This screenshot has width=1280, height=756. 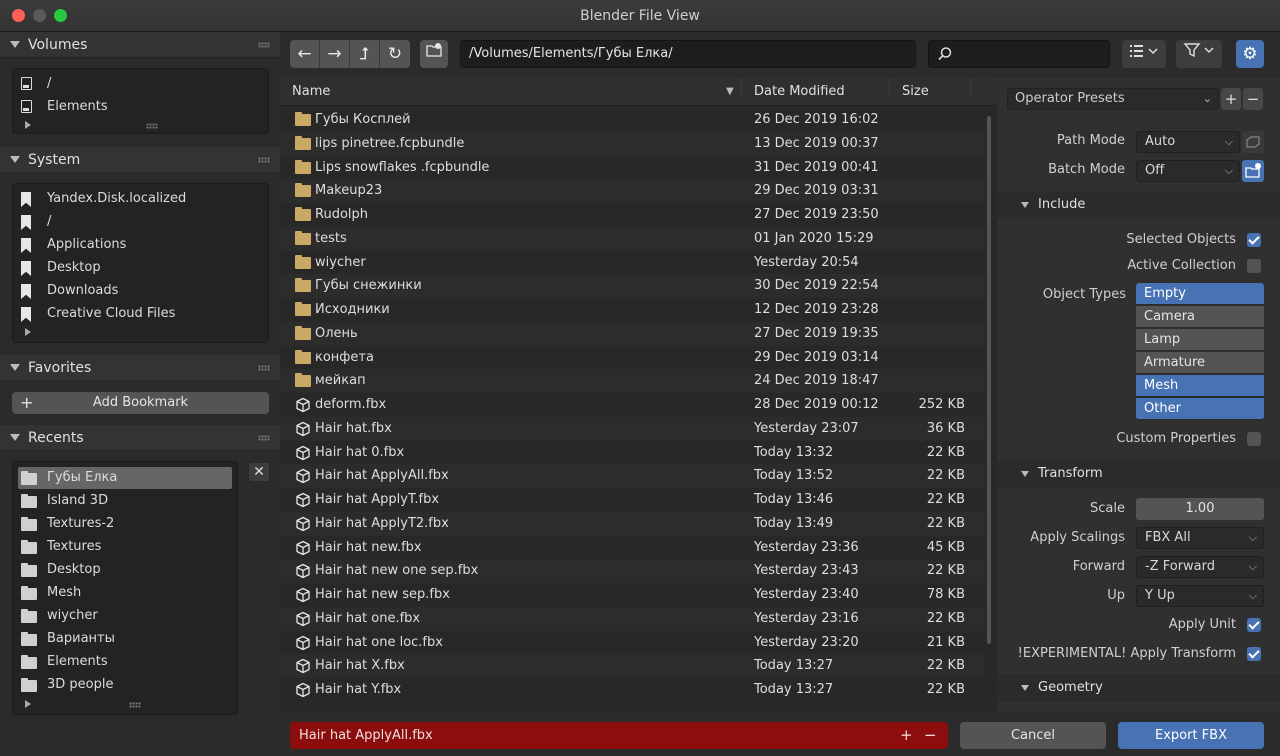 What do you see at coordinates (402, 167) in the screenshot?
I see `file-name: Lips snowflakes .fcpbundle` at bounding box center [402, 167].